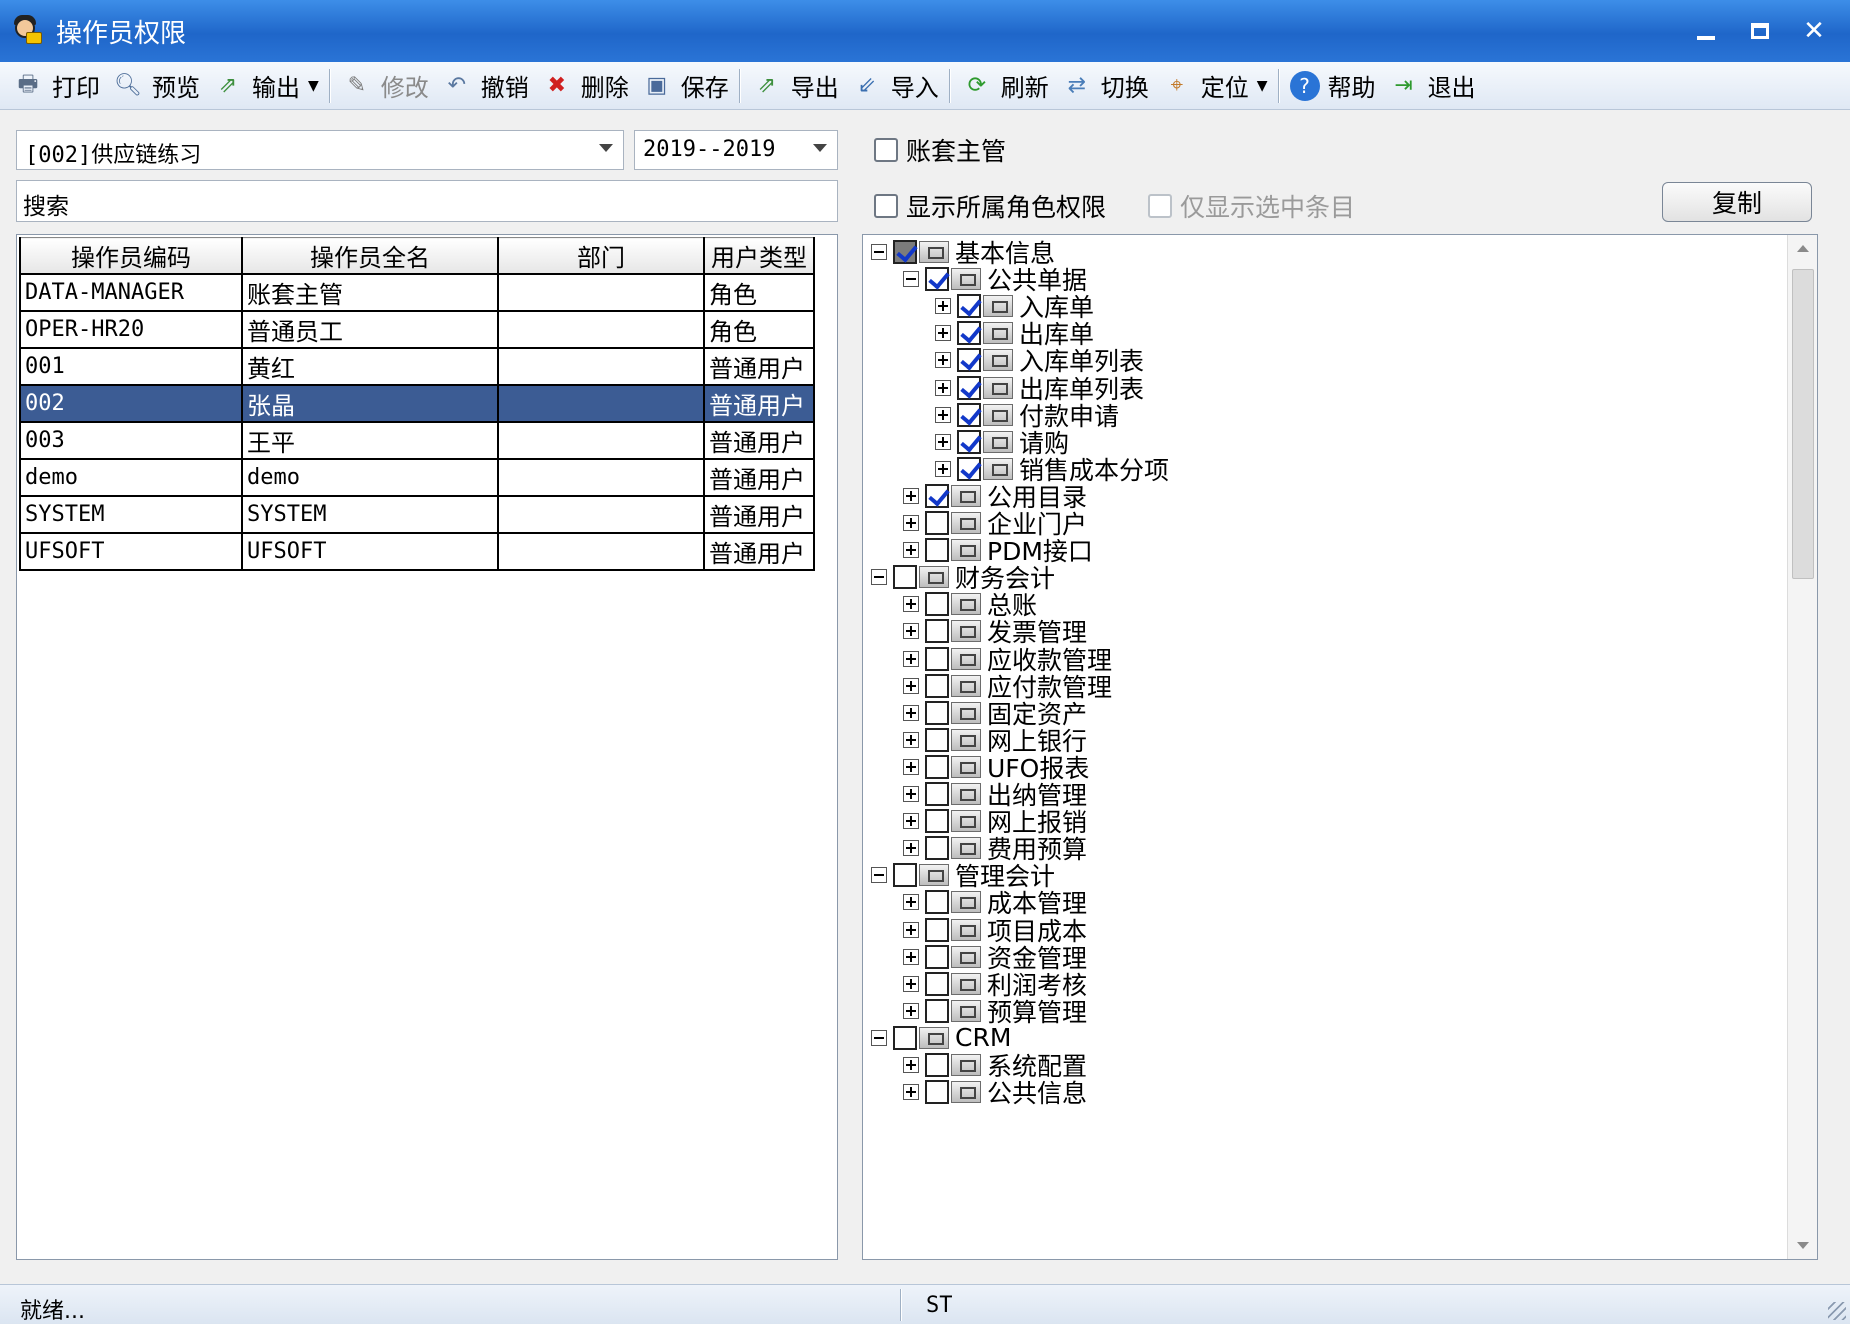 This screenshot has width=1850, height=1324. Describe the element at coordinates (417, 403) in the screenshot. I see `table-row: 002 张晶 普通用户` at that location.